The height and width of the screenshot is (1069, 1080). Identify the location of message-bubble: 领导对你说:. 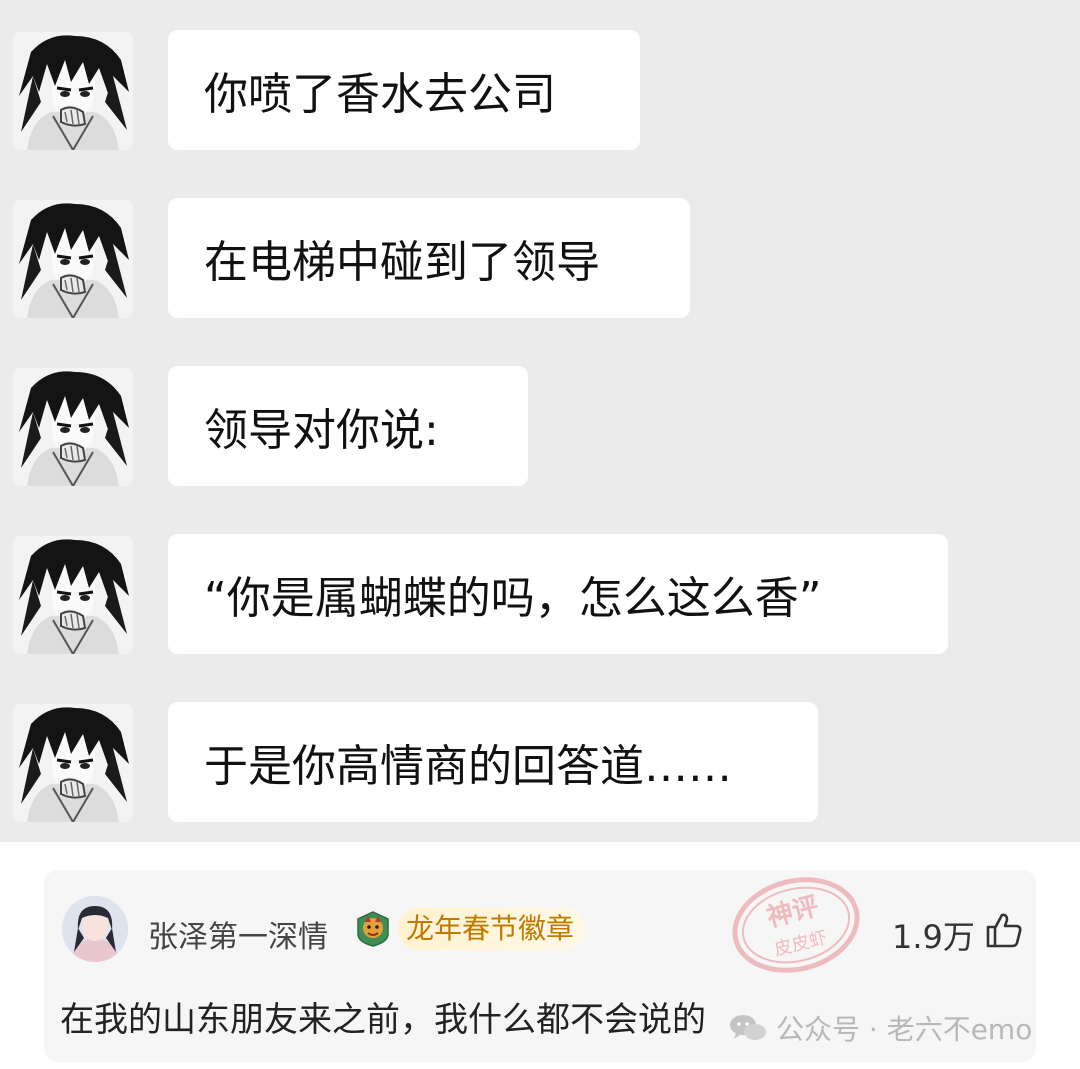
(348, 426).